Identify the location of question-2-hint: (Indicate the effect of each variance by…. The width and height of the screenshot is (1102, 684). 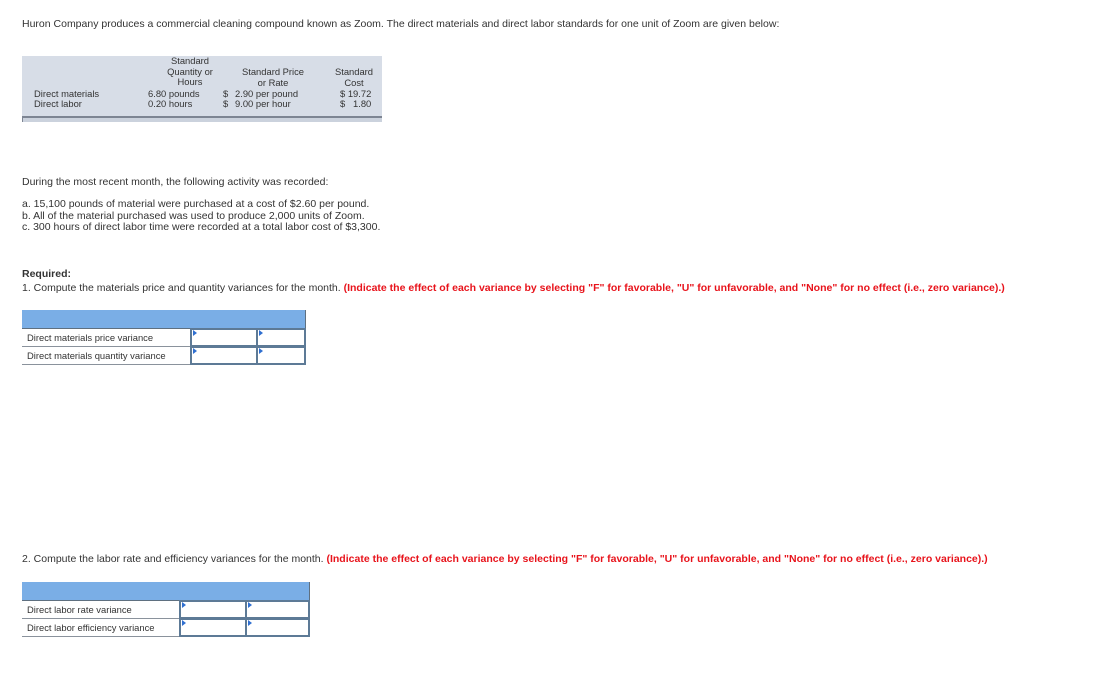
(657, 559).